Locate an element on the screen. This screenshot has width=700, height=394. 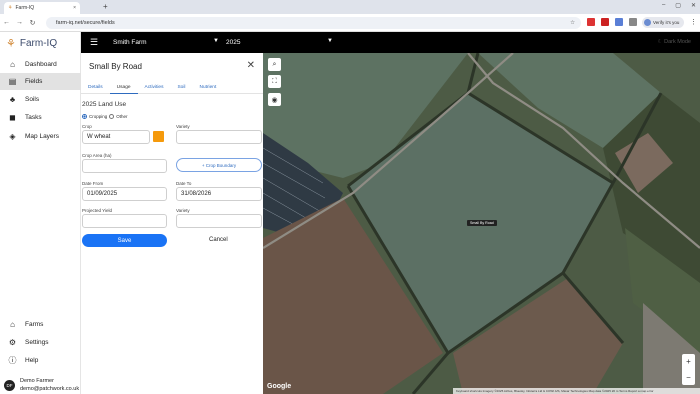
browser-menu-icon: ⋮ is located at coordinates (693, 22).